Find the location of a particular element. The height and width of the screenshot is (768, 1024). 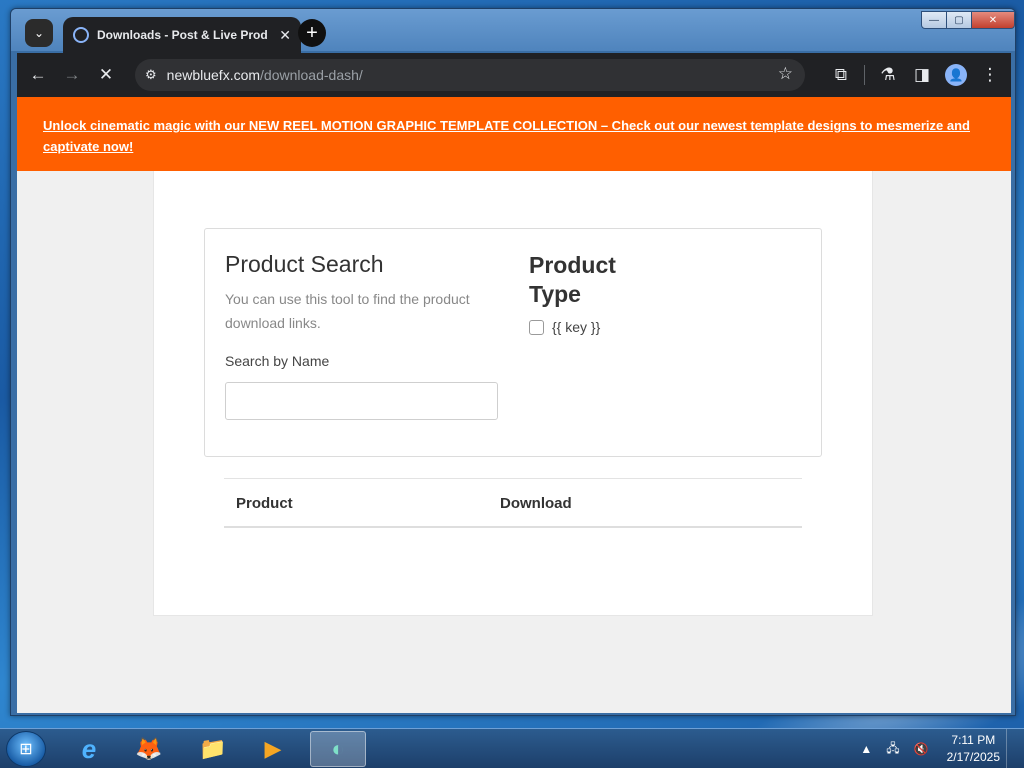

taskbar-file-explorer: 📁 is located at coordinates (213, 749).